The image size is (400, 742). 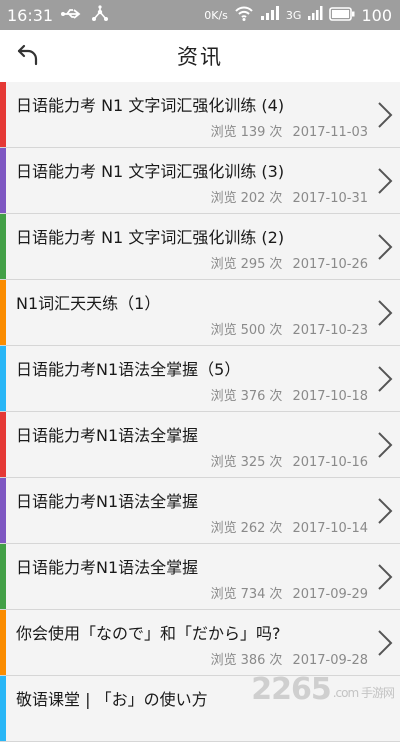 What do you see at coordinates (342, 15) in the screenshot?
I see `battery-icon` at bounding box center [342, 15].